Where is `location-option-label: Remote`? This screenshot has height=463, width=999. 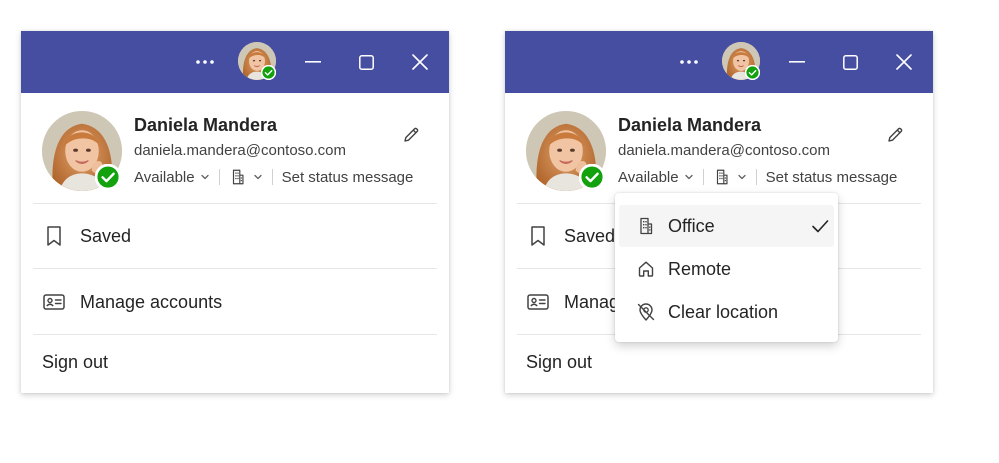 location-option-label: Remote is located at coordinates (700, 269).